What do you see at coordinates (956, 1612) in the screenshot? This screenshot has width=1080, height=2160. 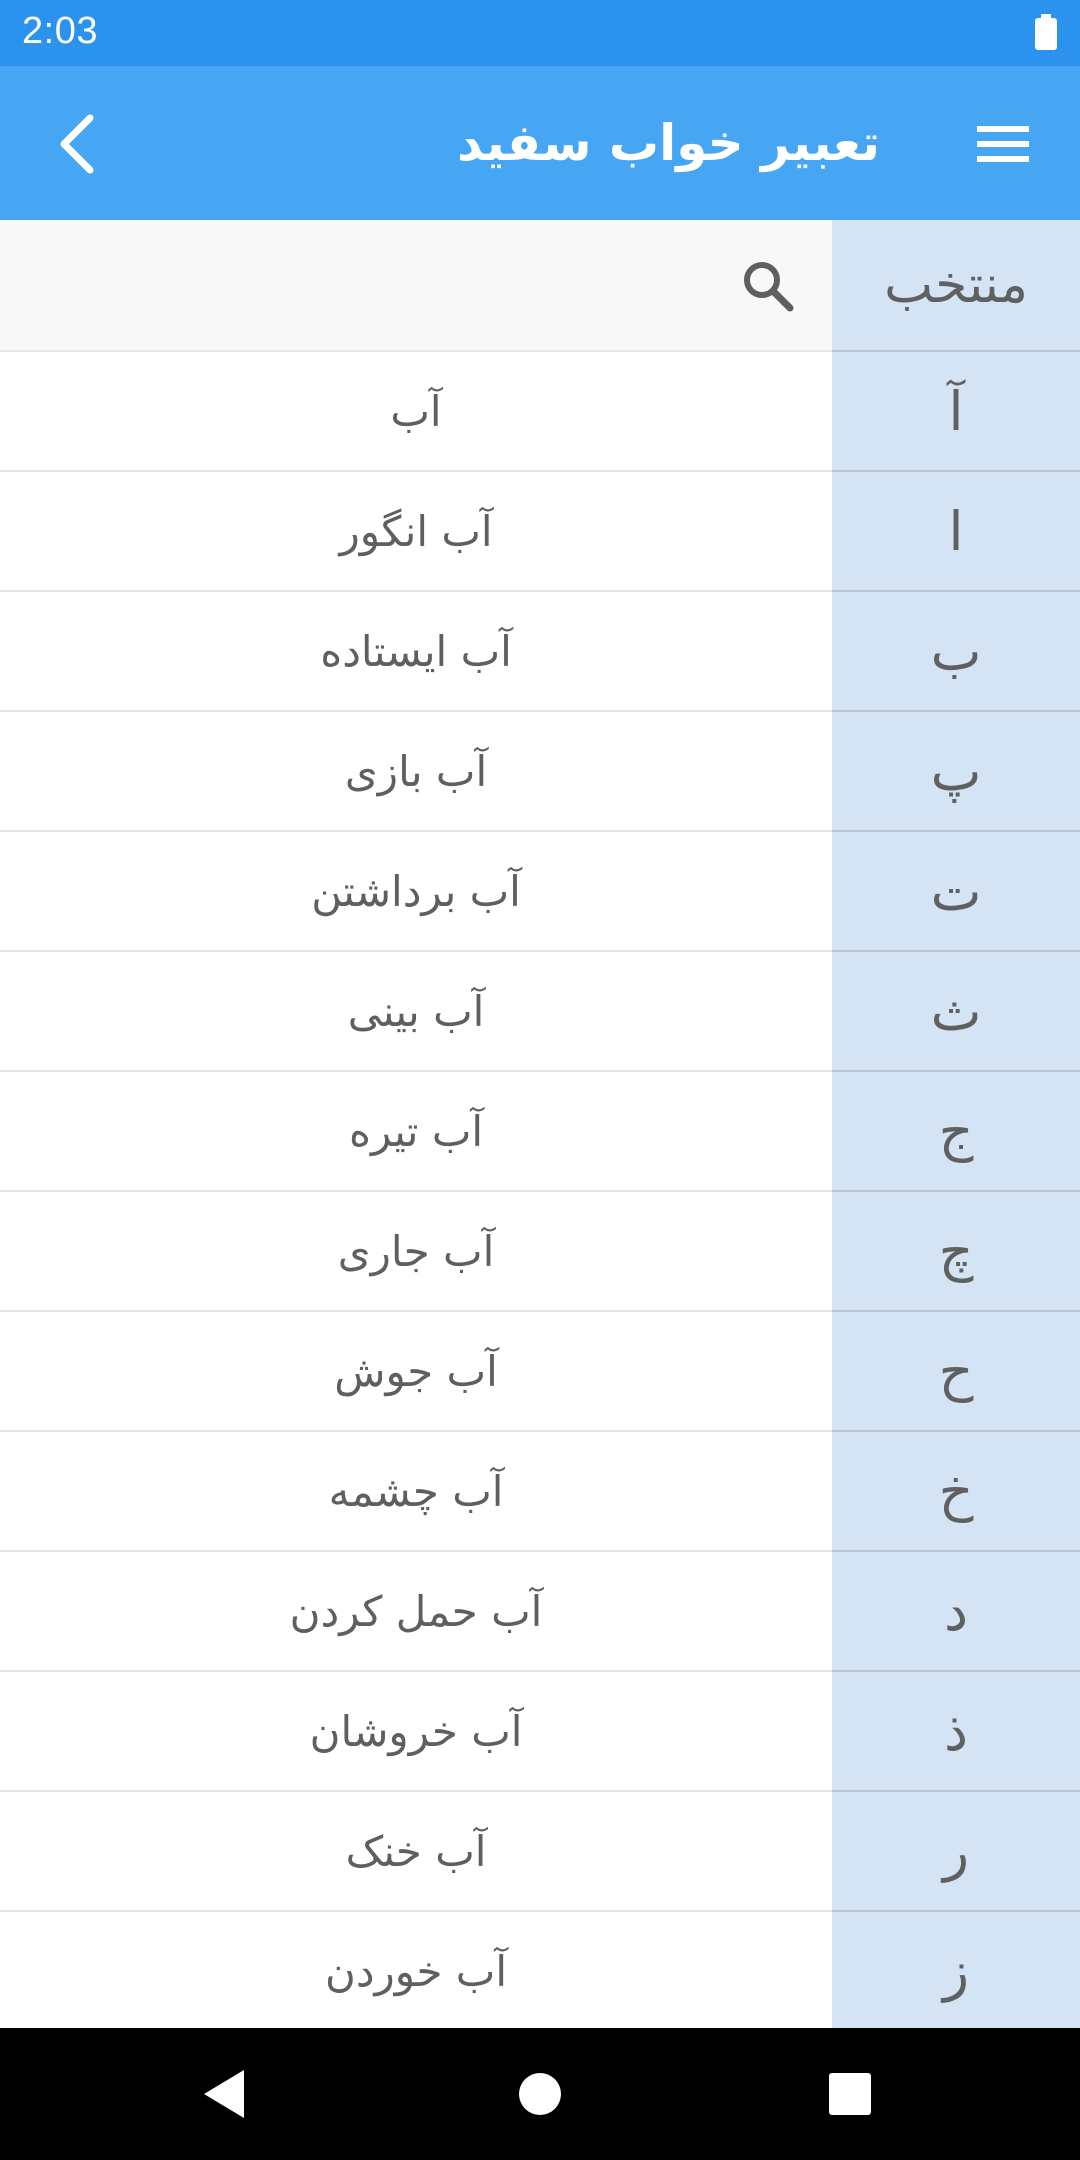 I see `sidebar-letter: د` at bounding box center [956, 1612].